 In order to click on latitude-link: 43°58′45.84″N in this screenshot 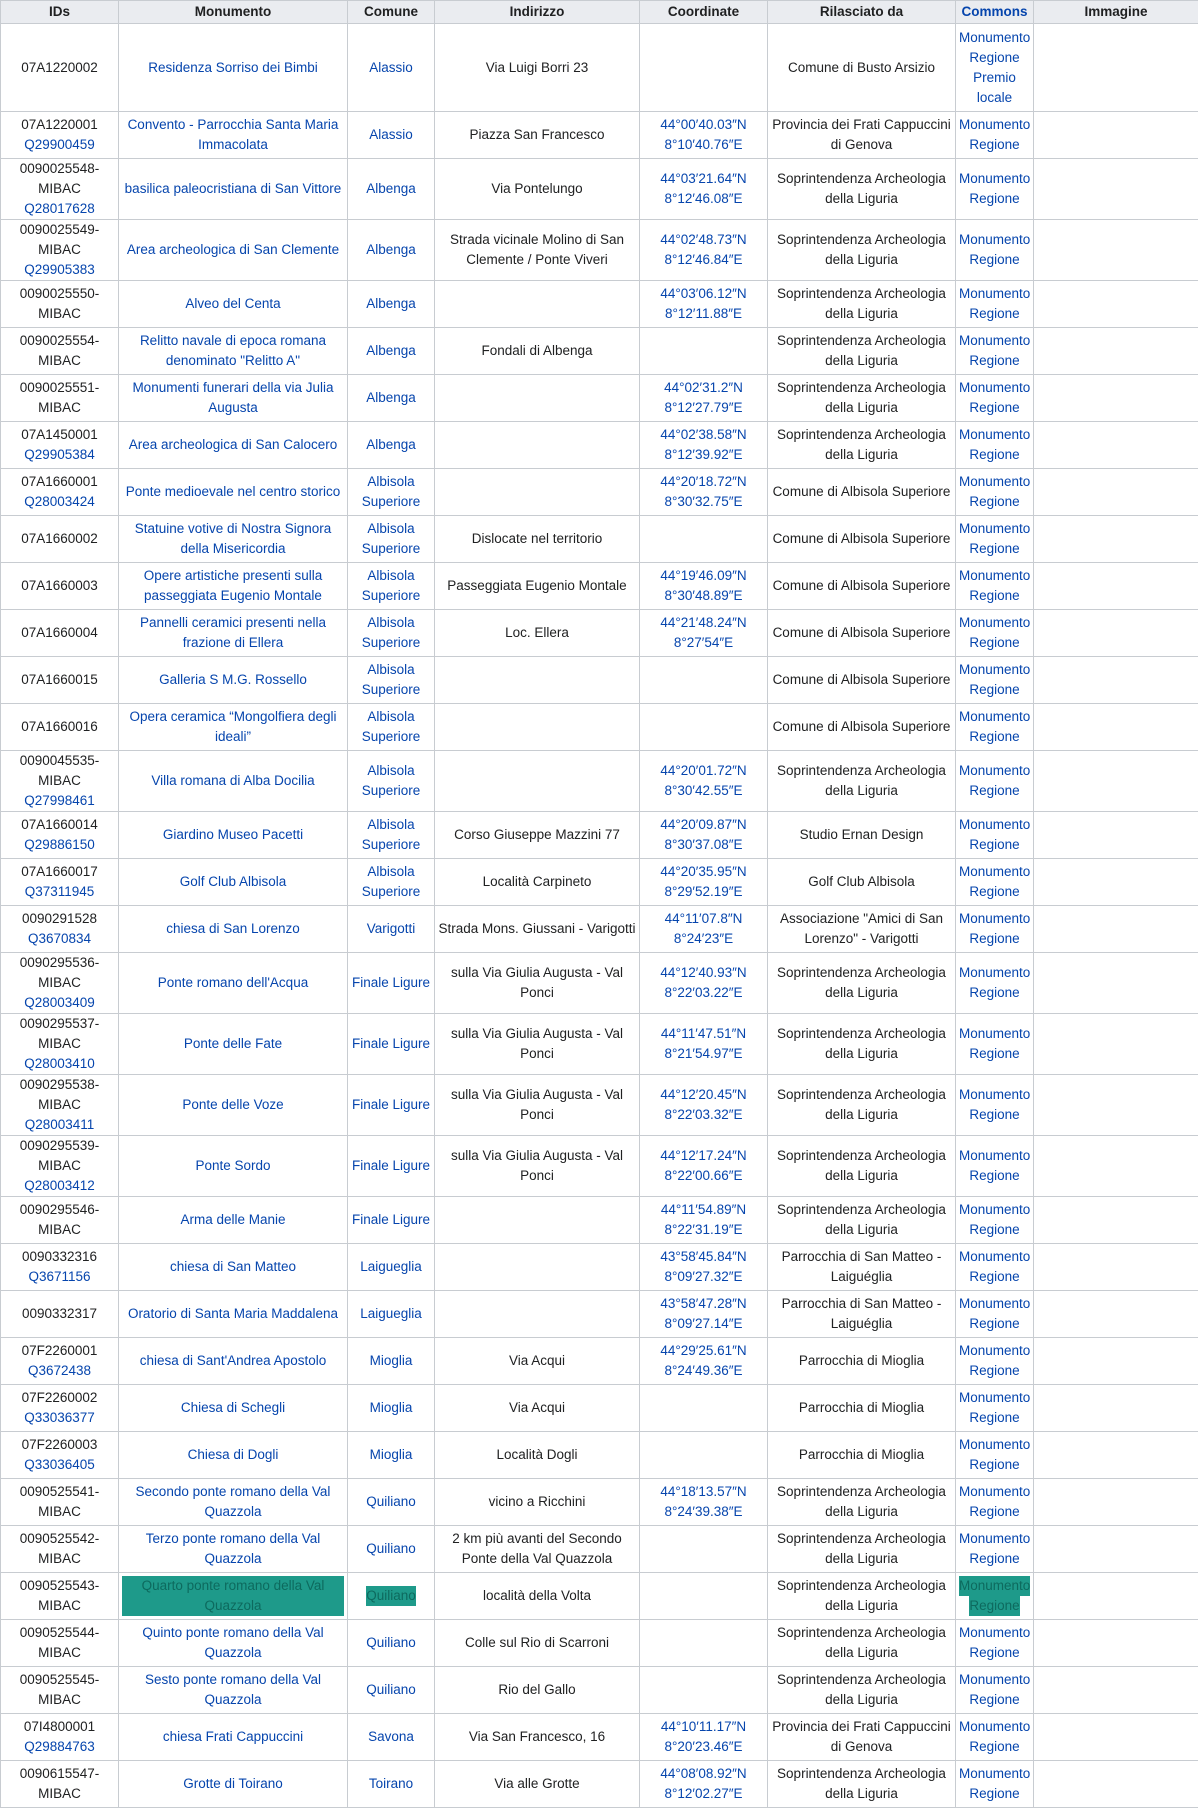, I will do `click(703, 1257)`.